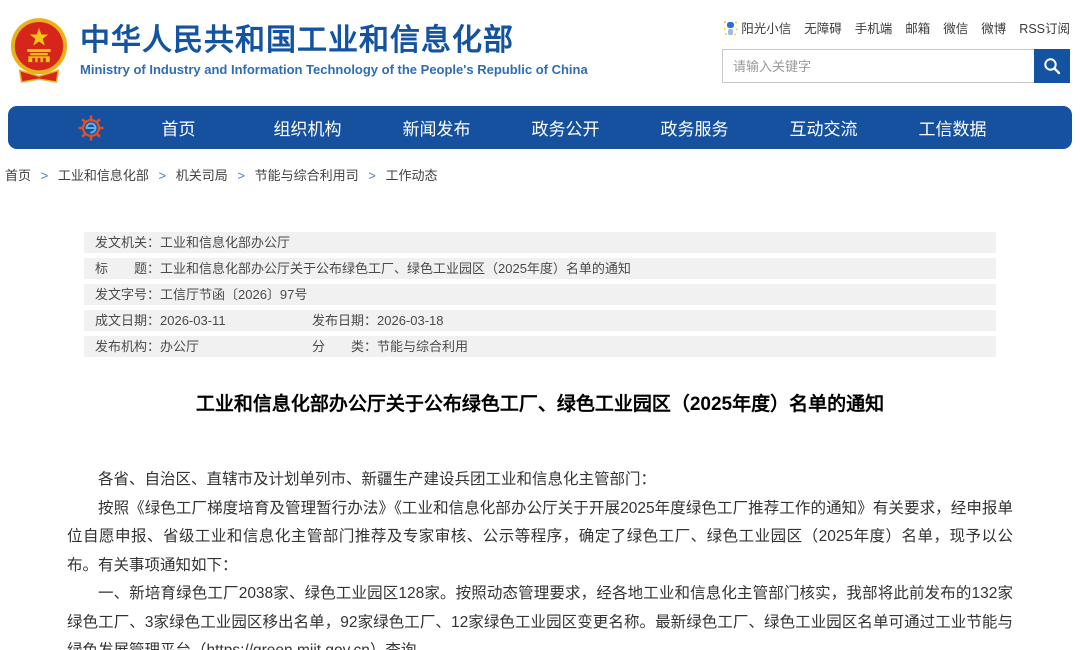 Image resolution: width=1080 pixels, height=650 pixels. I want to click on search-box, so click(896, 66).